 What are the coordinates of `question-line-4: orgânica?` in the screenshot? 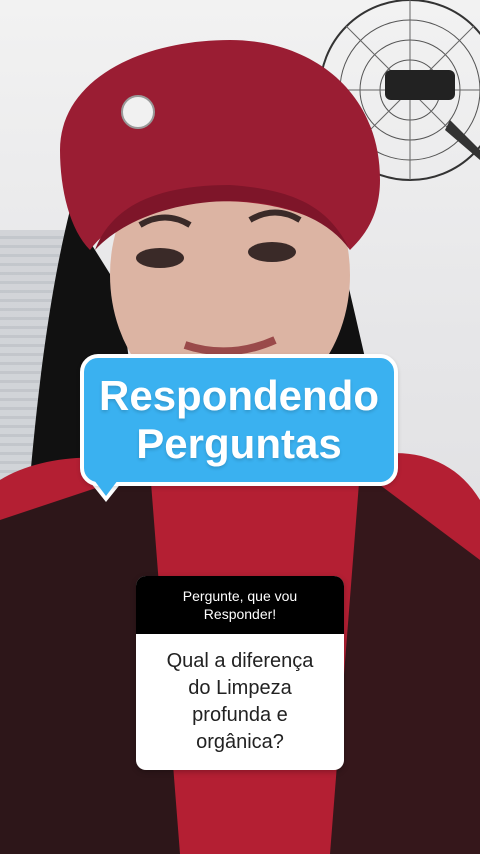 It's located at (240, 742).